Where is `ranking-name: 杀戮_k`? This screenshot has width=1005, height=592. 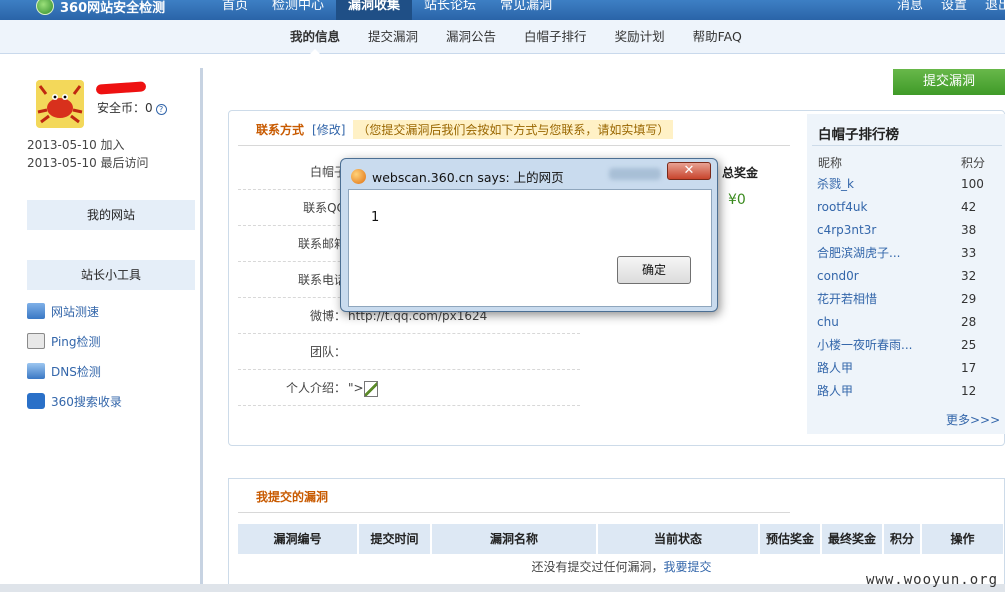 ranking-name: 杀戮_k is located at coordinates (835, 184).